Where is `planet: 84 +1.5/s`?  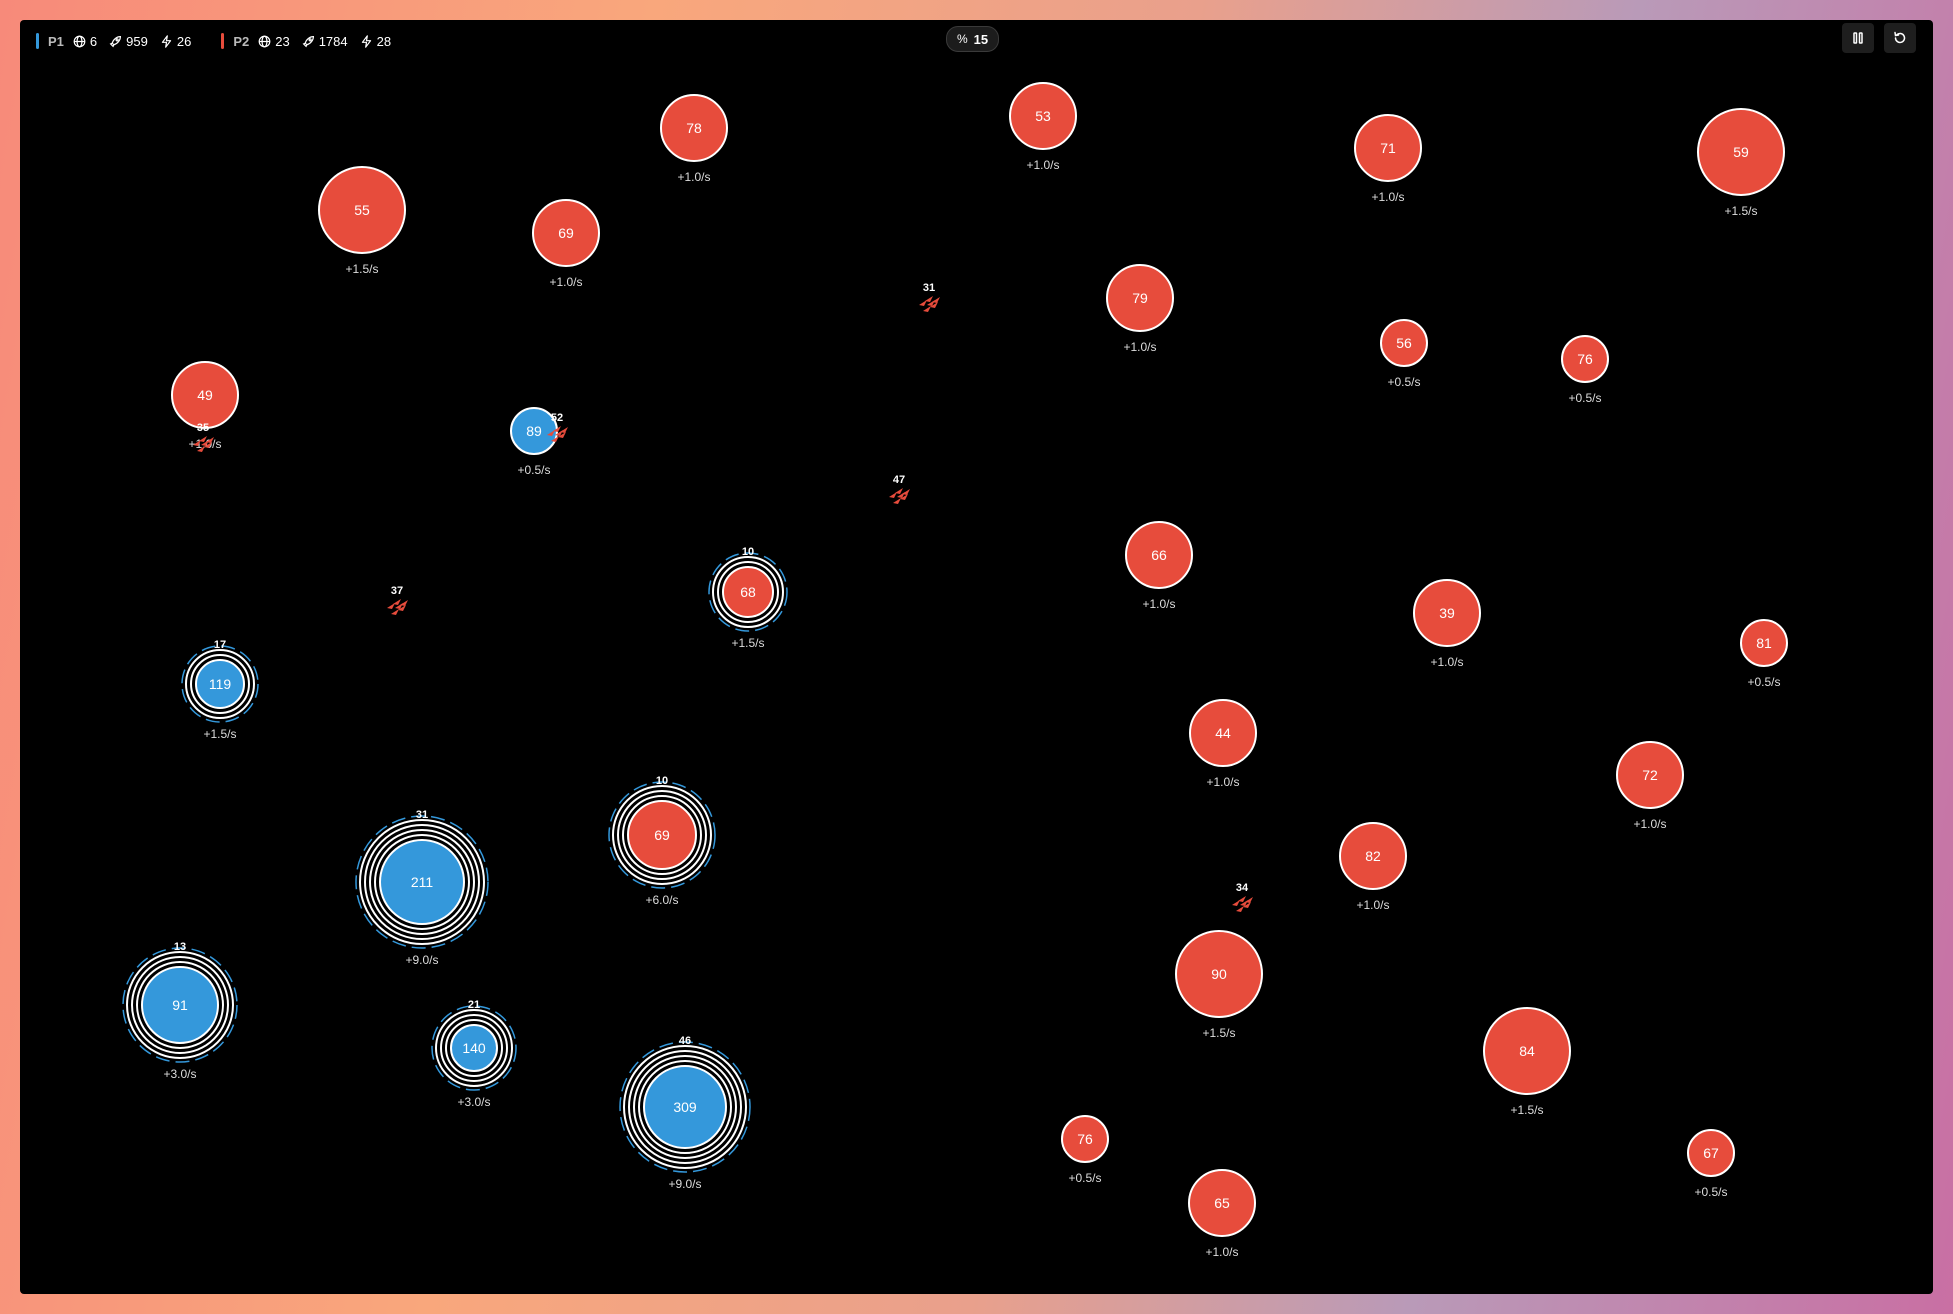 planet: 84 +1.5/s is located at coordinates (1527, 1062).